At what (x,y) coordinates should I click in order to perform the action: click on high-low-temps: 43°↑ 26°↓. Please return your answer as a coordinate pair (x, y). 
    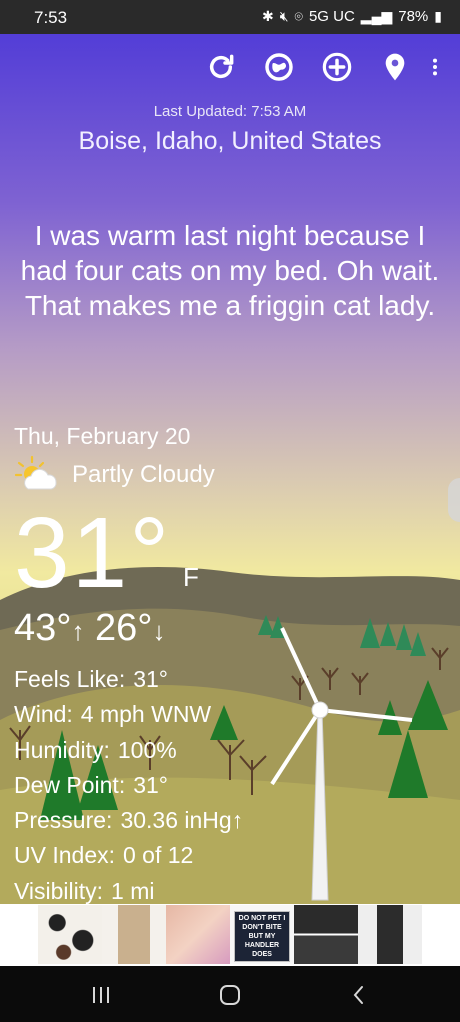
    Looking at the image, I should click on (90, 629).